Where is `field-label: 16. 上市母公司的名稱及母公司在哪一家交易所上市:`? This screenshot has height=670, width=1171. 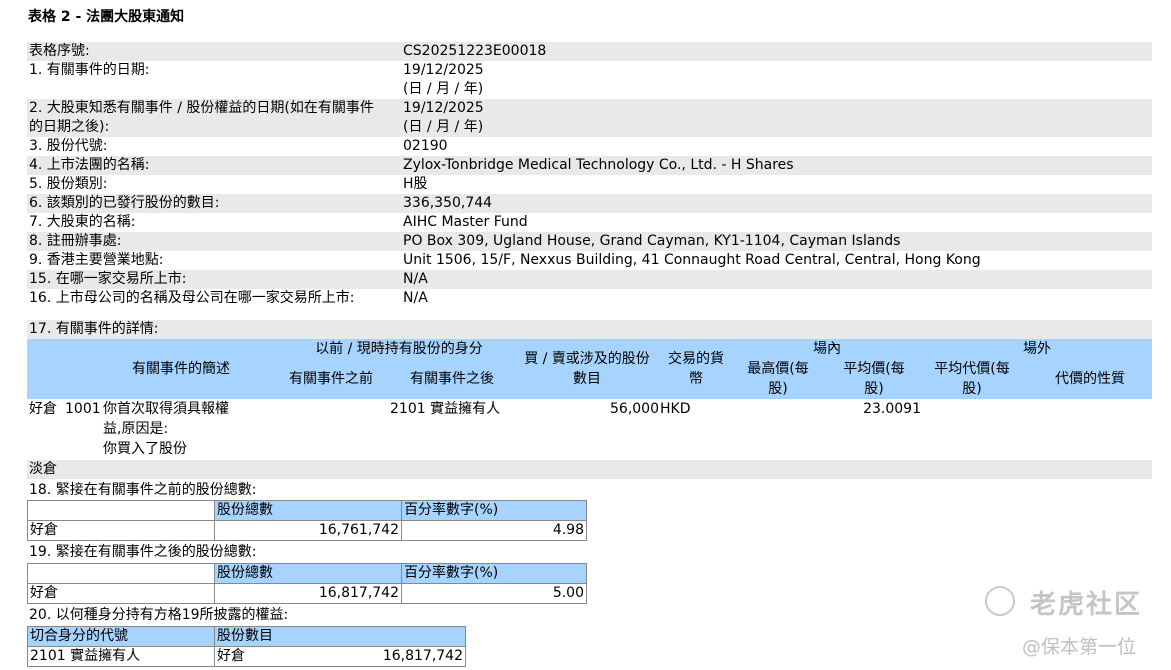 field-label: 16. 上市母公司的名稱及母公司在哪一家交易所上市: is located at coordinates (192, 298).